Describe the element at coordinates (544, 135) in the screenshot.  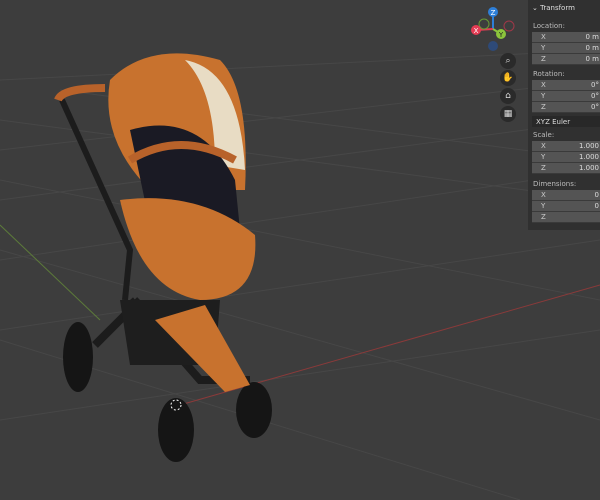
I see `scale-label: Scale:` at that location.